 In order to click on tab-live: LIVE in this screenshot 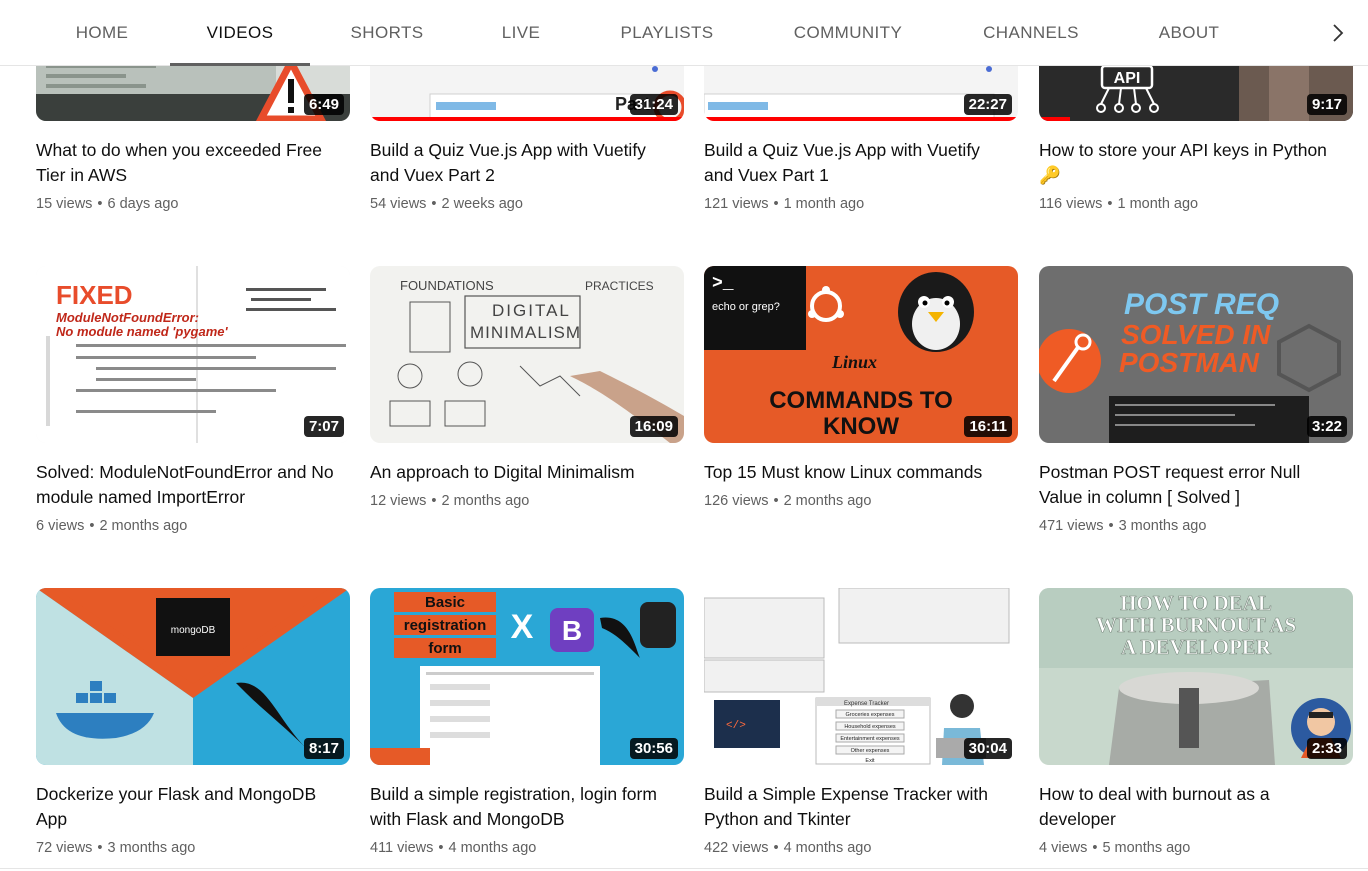, I will do `click(521, 33)`.